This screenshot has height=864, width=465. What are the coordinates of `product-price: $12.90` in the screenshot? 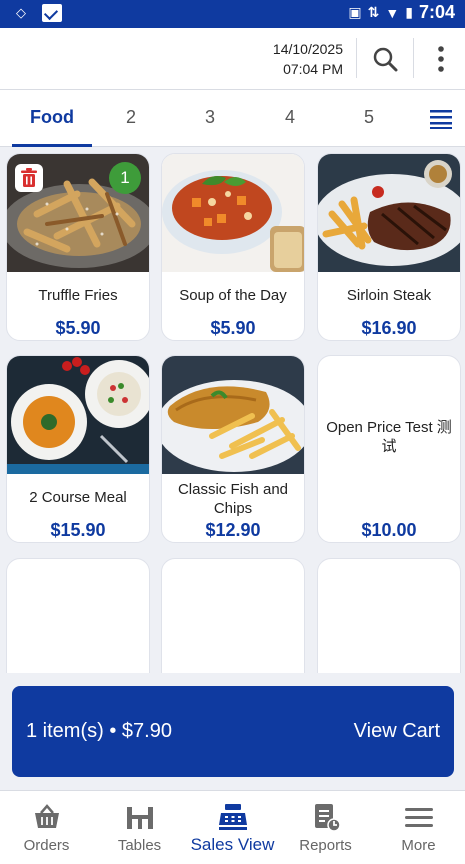 It's located at (233, 530).